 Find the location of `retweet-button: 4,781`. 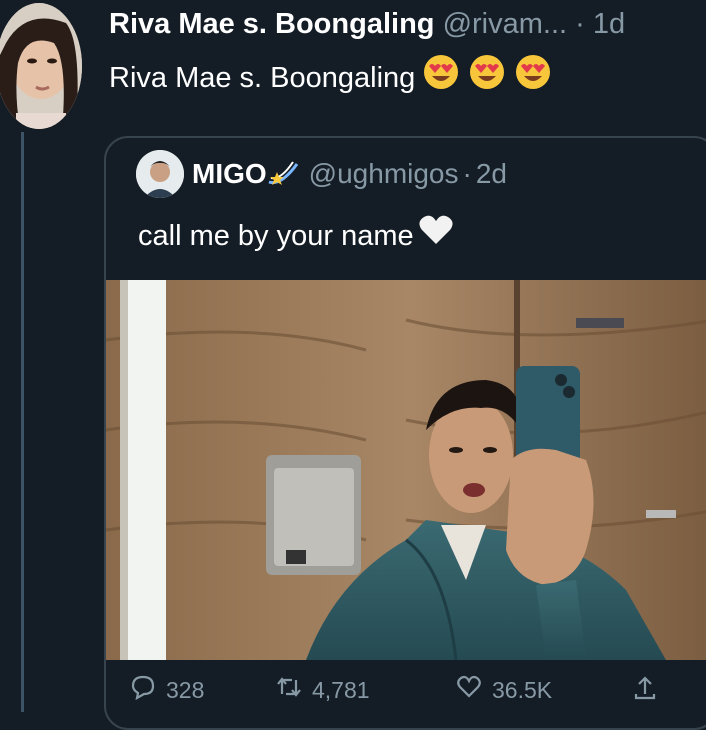

retweet-button: 4,781 is located at coordinates (323, 690).